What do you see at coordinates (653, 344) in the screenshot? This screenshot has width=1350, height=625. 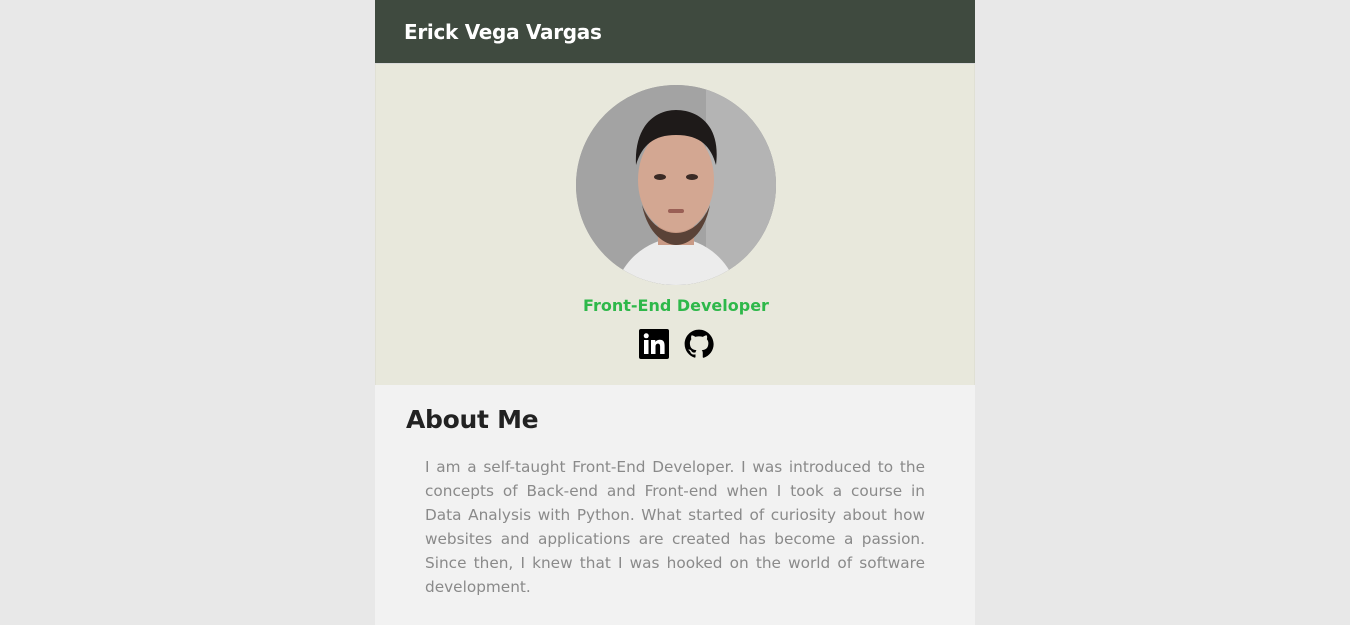 I see `linkedin-icon` at bounding box center [653, 344].